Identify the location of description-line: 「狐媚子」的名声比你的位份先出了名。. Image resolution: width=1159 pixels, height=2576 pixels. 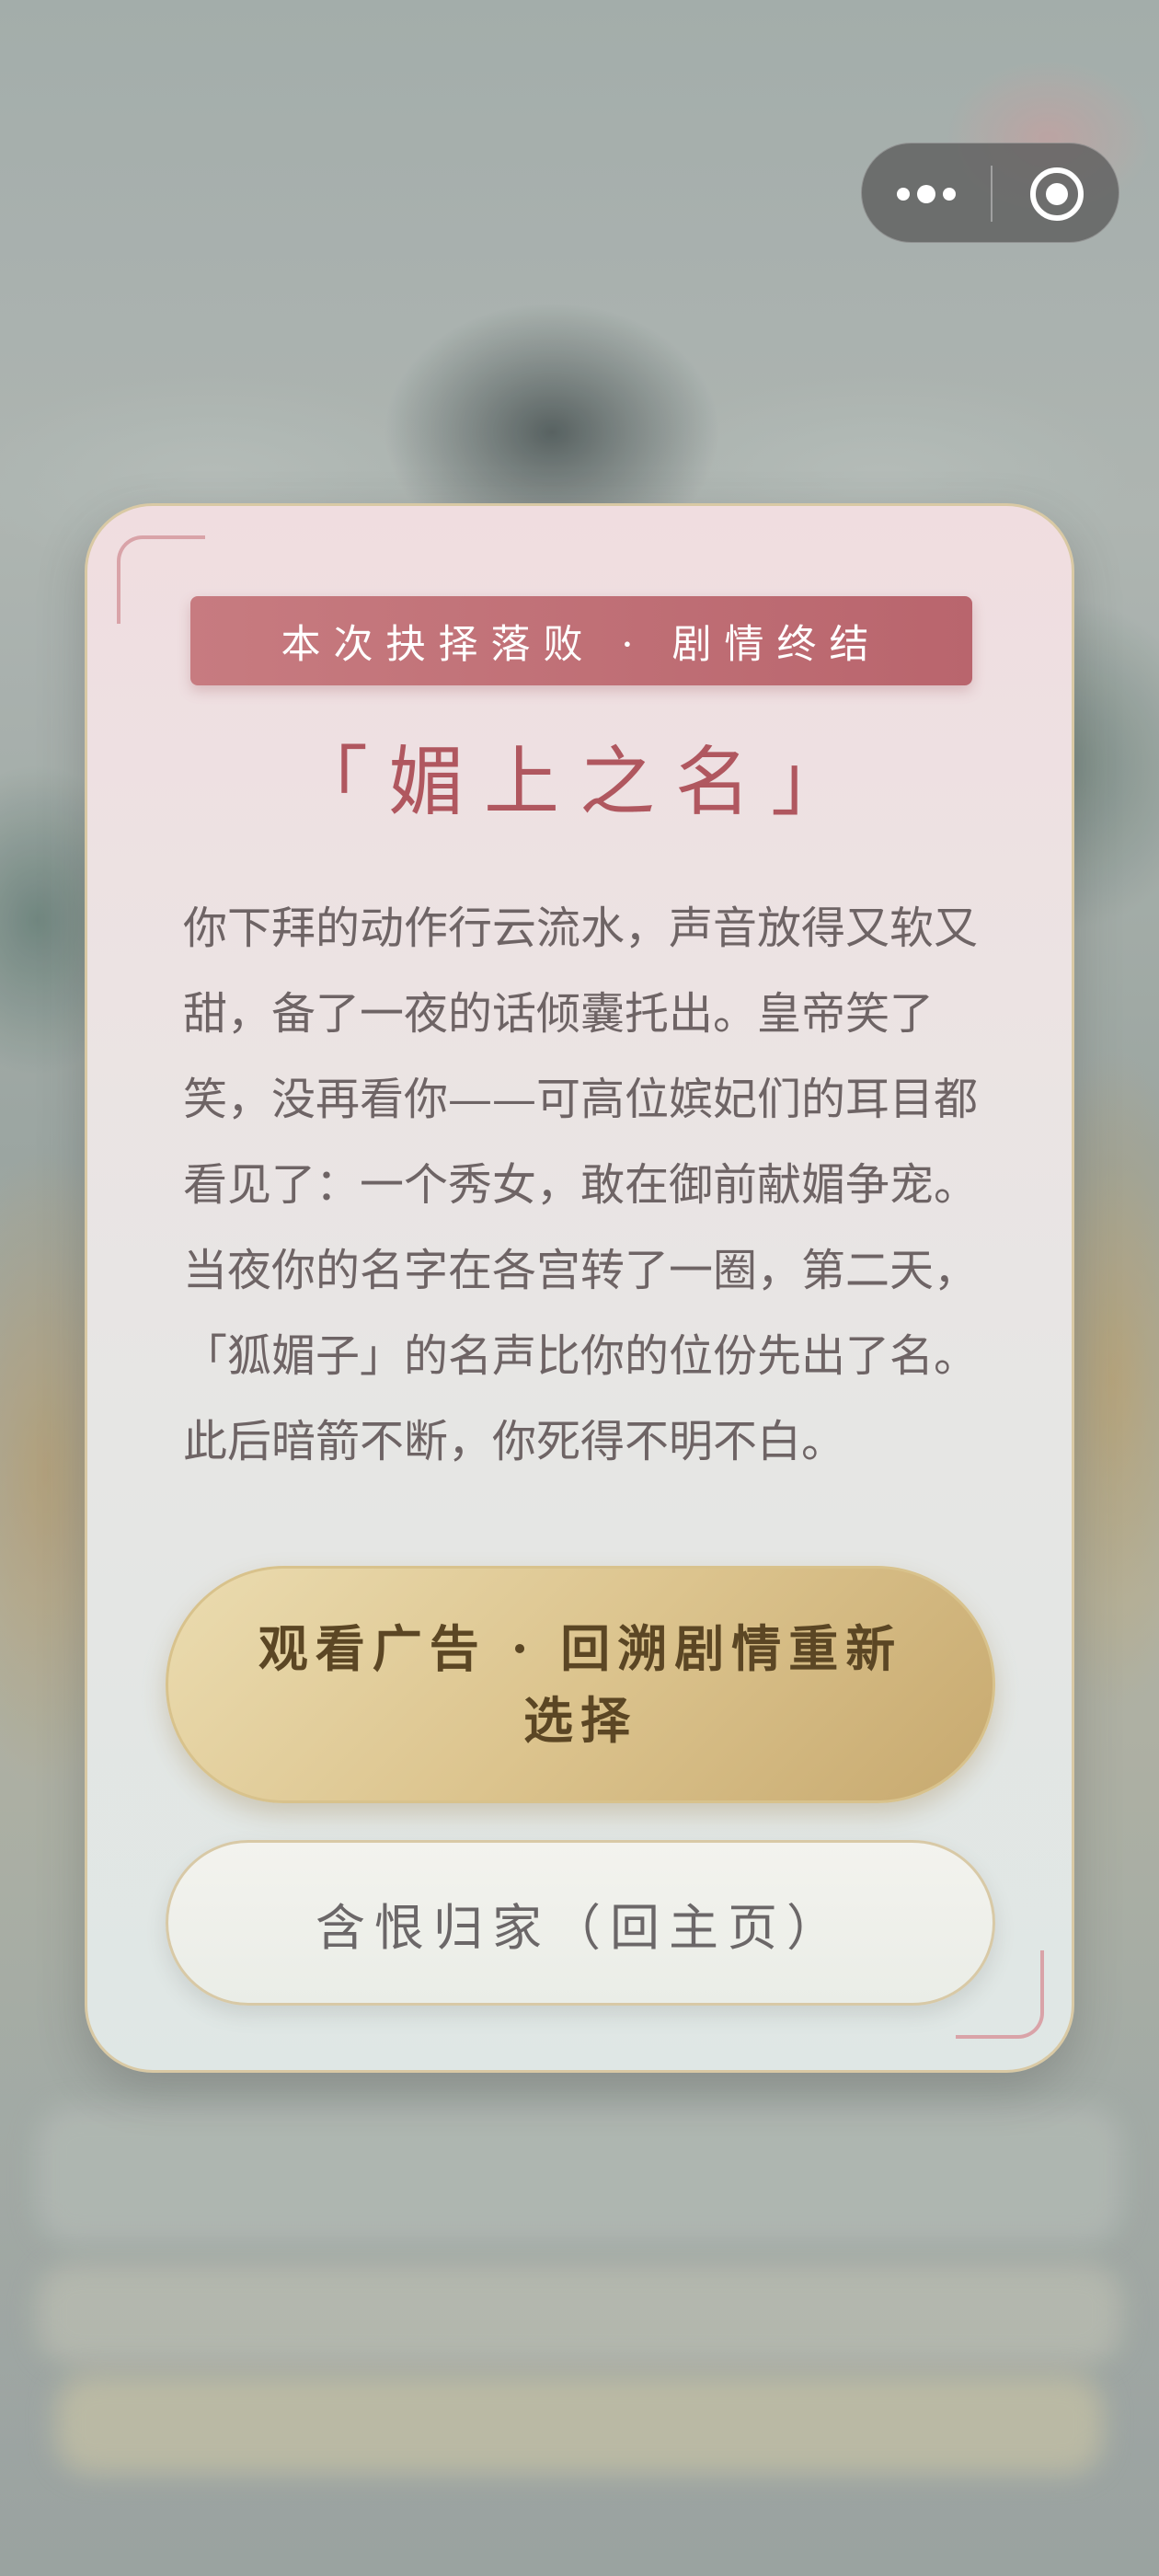
(581, 1356).